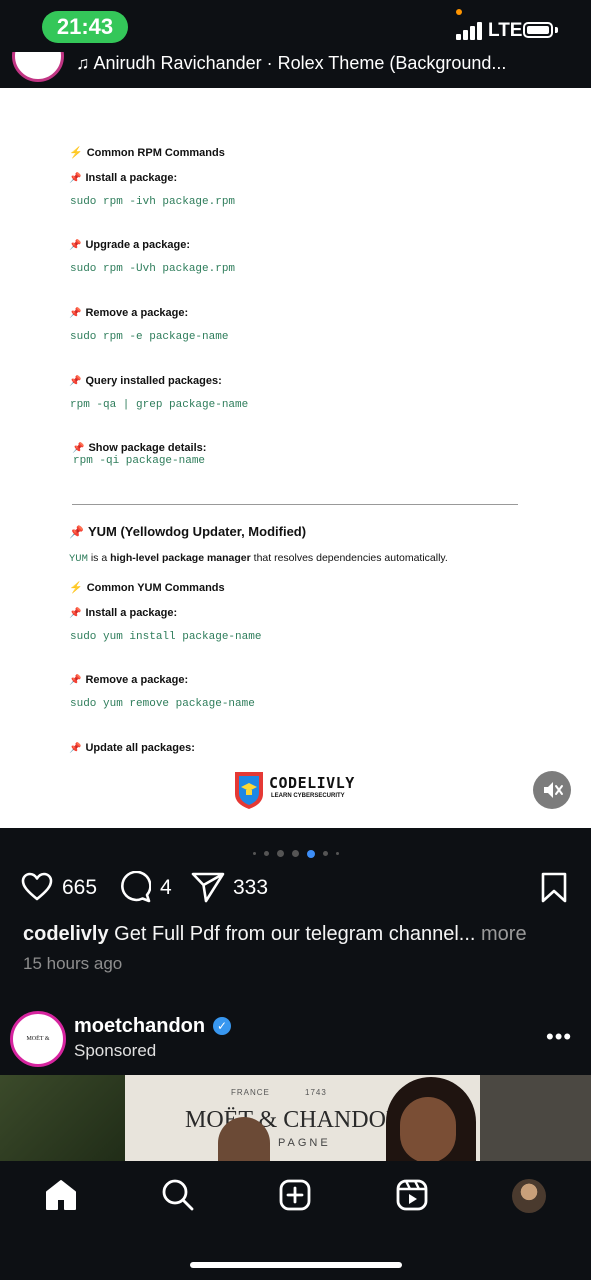 The image size is (591, 1280). Describe the element at coordinates (147, 153) in the screenshot. I see `rpm-commands-heading: ⚡ Common RPM Commands` at that location.